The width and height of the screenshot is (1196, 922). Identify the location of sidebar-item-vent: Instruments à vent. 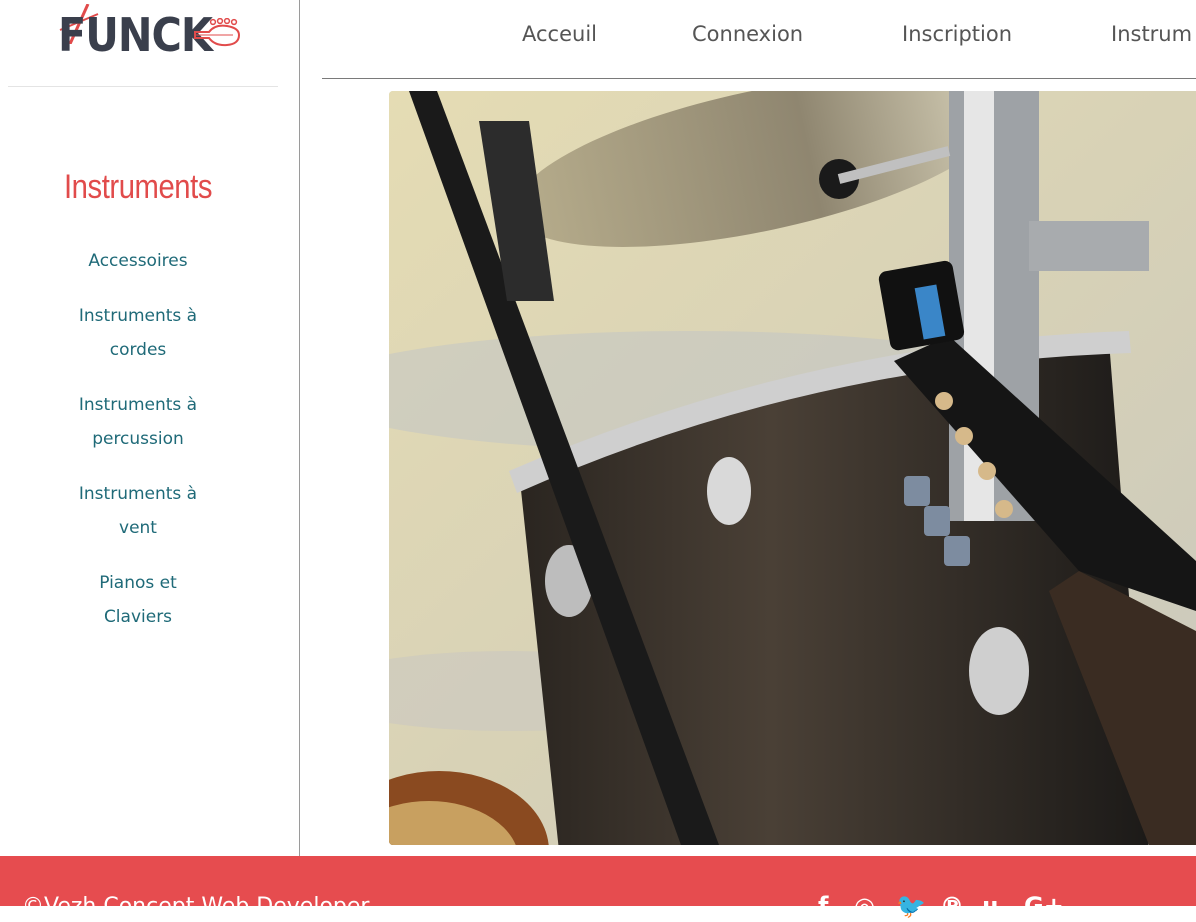
(138, 511).